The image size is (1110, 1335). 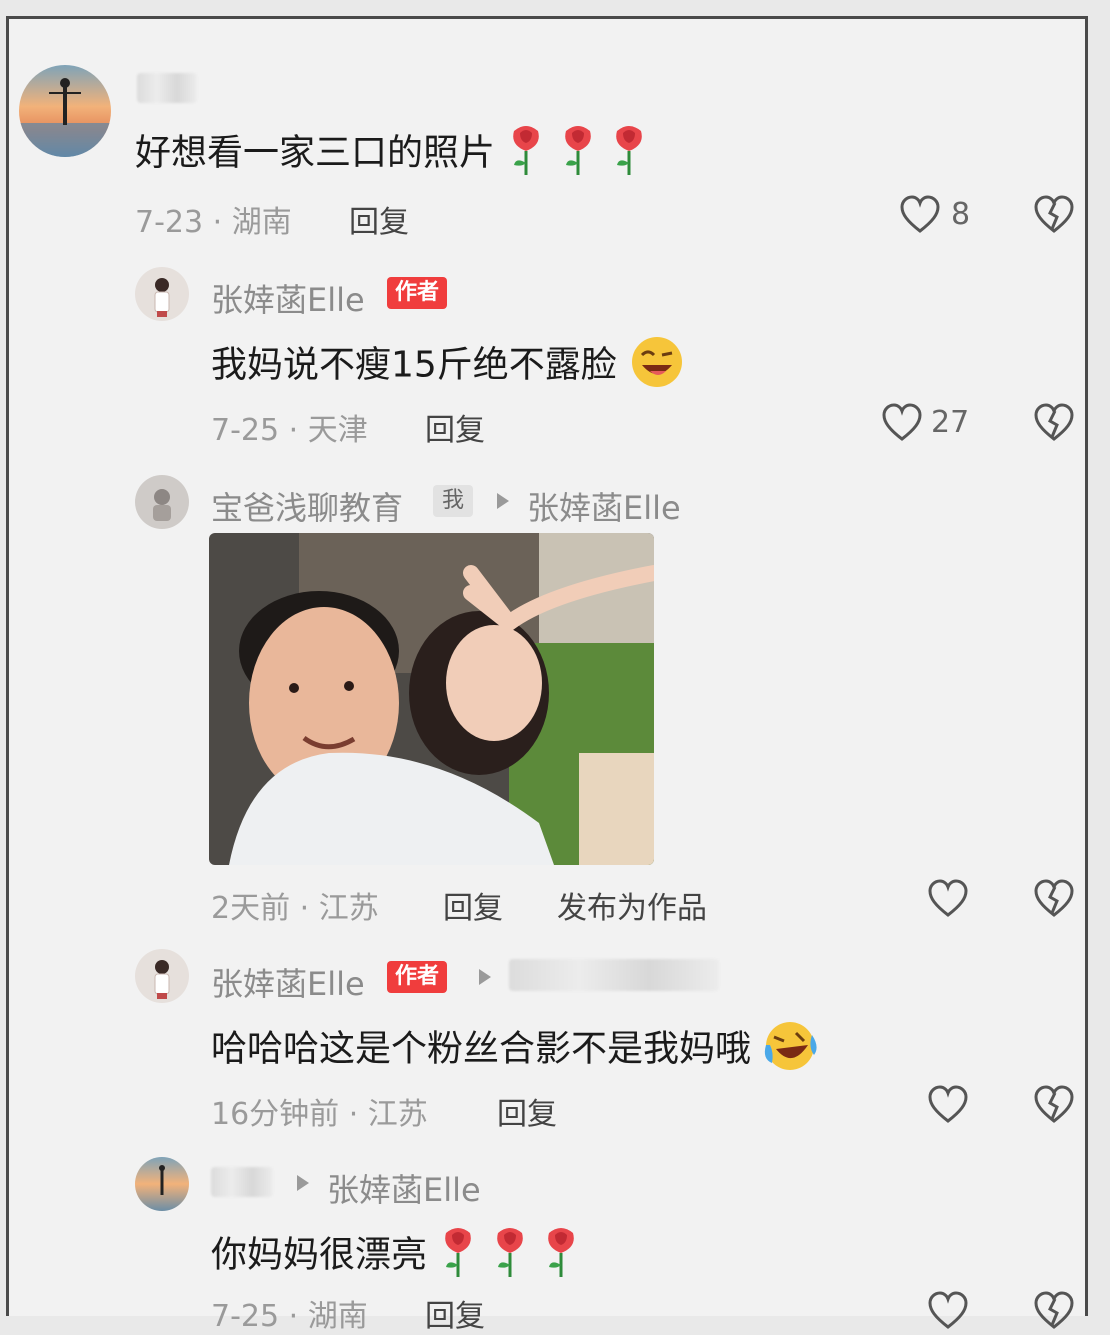 I want to click on comment-meta: 7-23 · 湖南, so click(x=213, y=222).